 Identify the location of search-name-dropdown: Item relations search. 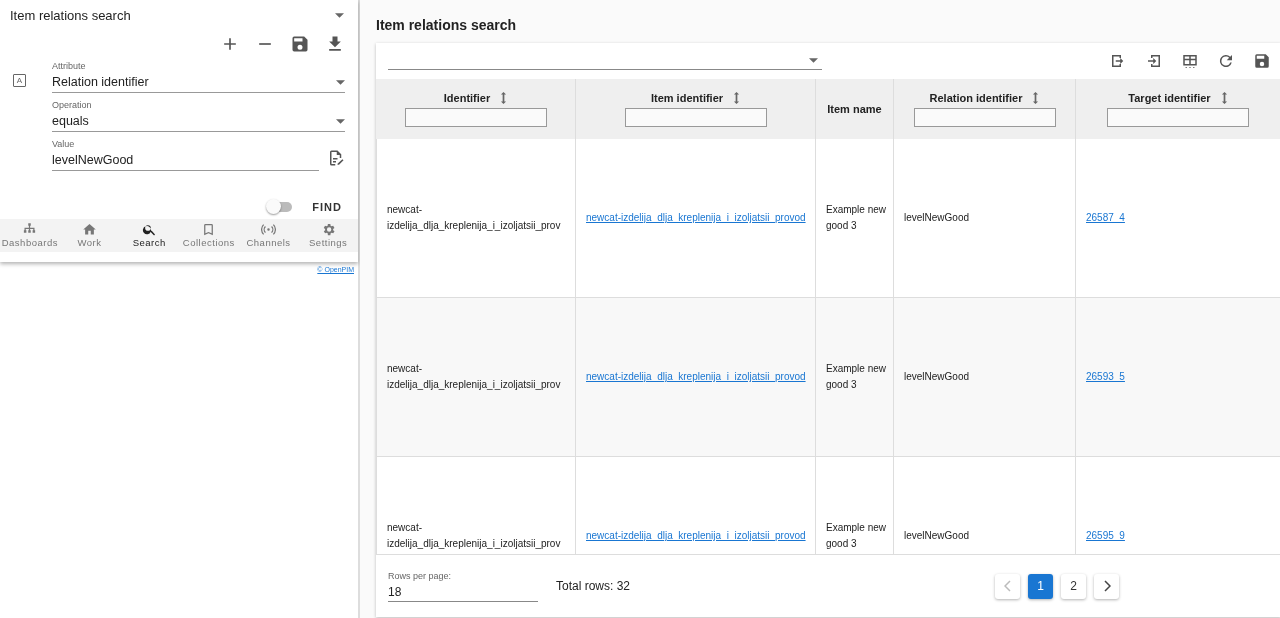
(70, 15).